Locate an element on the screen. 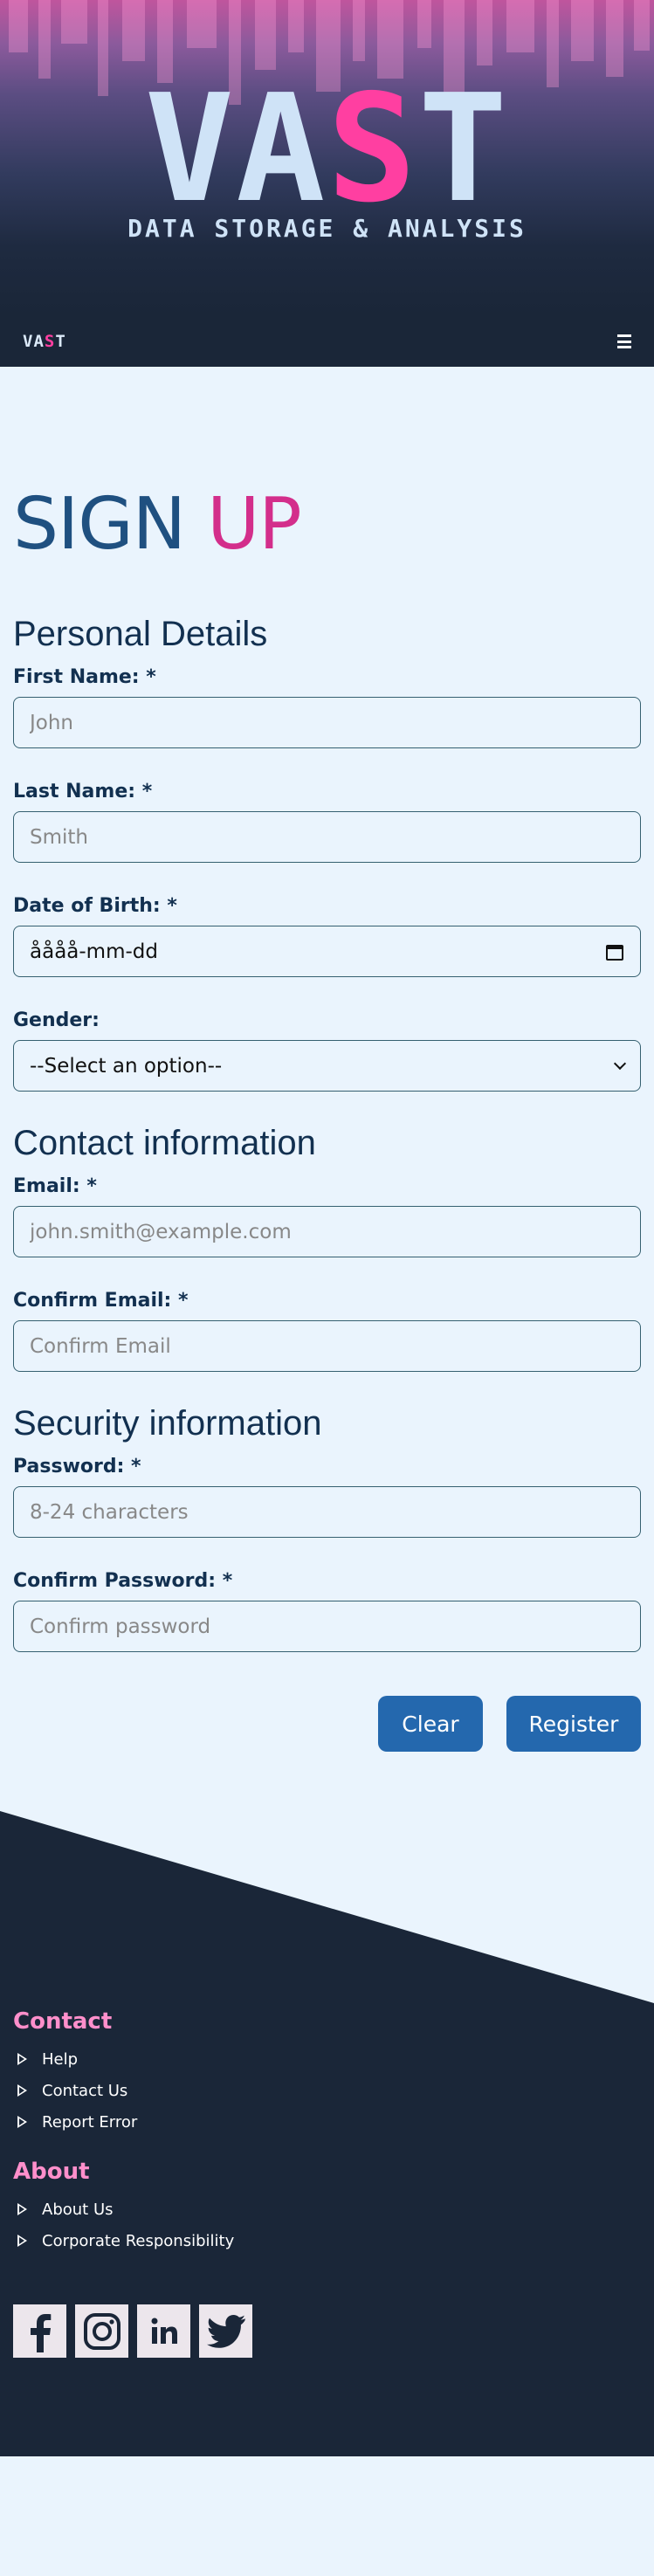  hero-tagline: DATA STORAGE & ANALYSIS is located at coordinates (327, 228).